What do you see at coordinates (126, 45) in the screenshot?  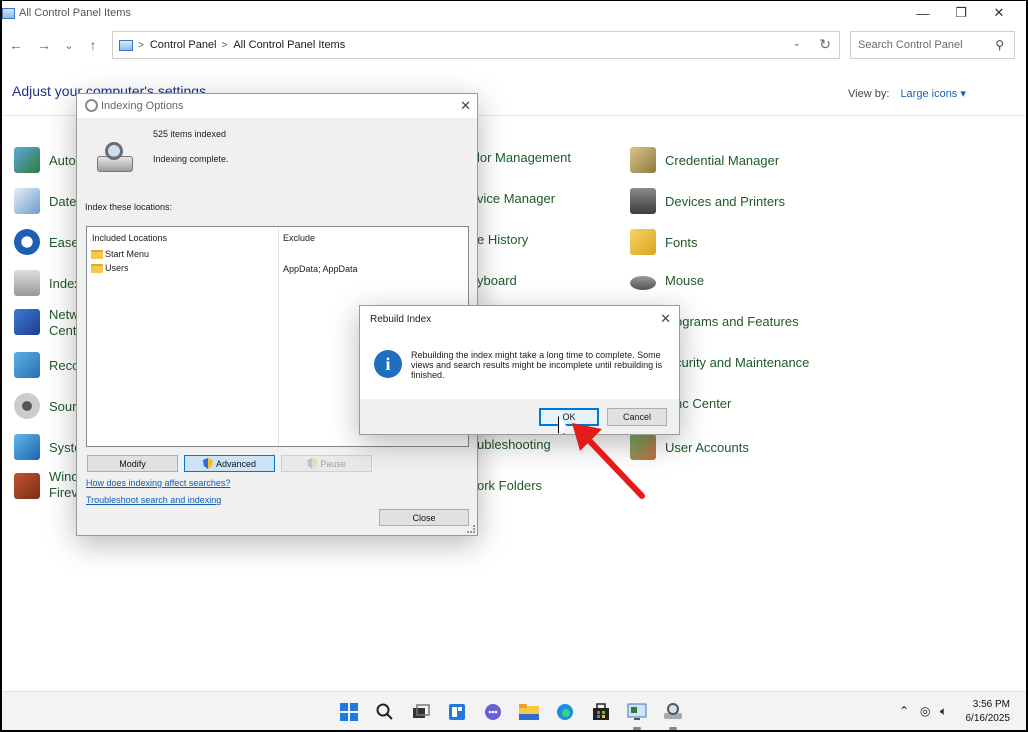 I see `control-panel-icon` at bounding box center [126, 45].